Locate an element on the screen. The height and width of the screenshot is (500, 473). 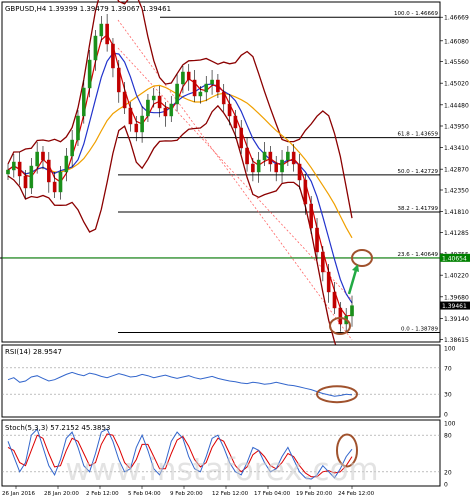
fib-label: 50.0 - 1.42729 is located at coordinates (418, 172).